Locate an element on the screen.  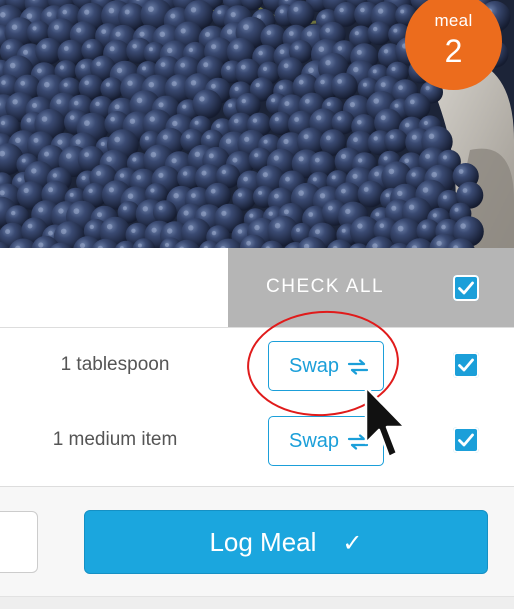
secondary-button is located at coordinates (19, 542).